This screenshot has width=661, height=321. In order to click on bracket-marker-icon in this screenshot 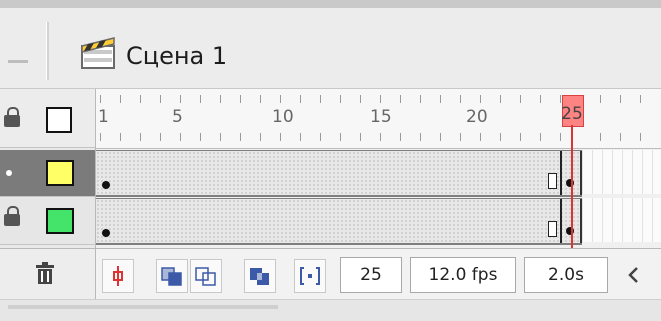, I will do `click(310, 276)`.